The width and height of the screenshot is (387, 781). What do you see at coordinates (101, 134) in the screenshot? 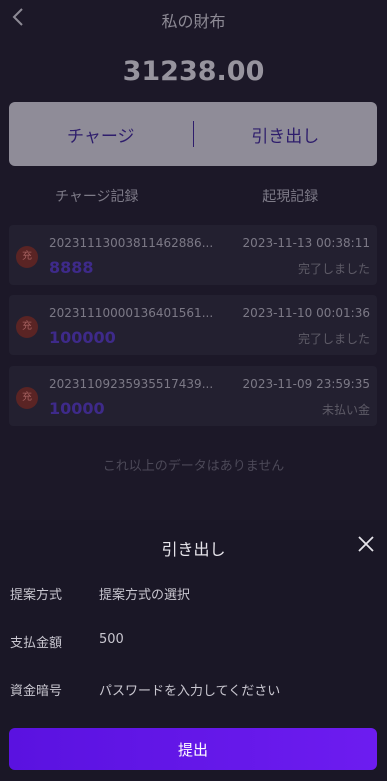
I see `charge-button: チャージ` at bounding box center [101, 134].